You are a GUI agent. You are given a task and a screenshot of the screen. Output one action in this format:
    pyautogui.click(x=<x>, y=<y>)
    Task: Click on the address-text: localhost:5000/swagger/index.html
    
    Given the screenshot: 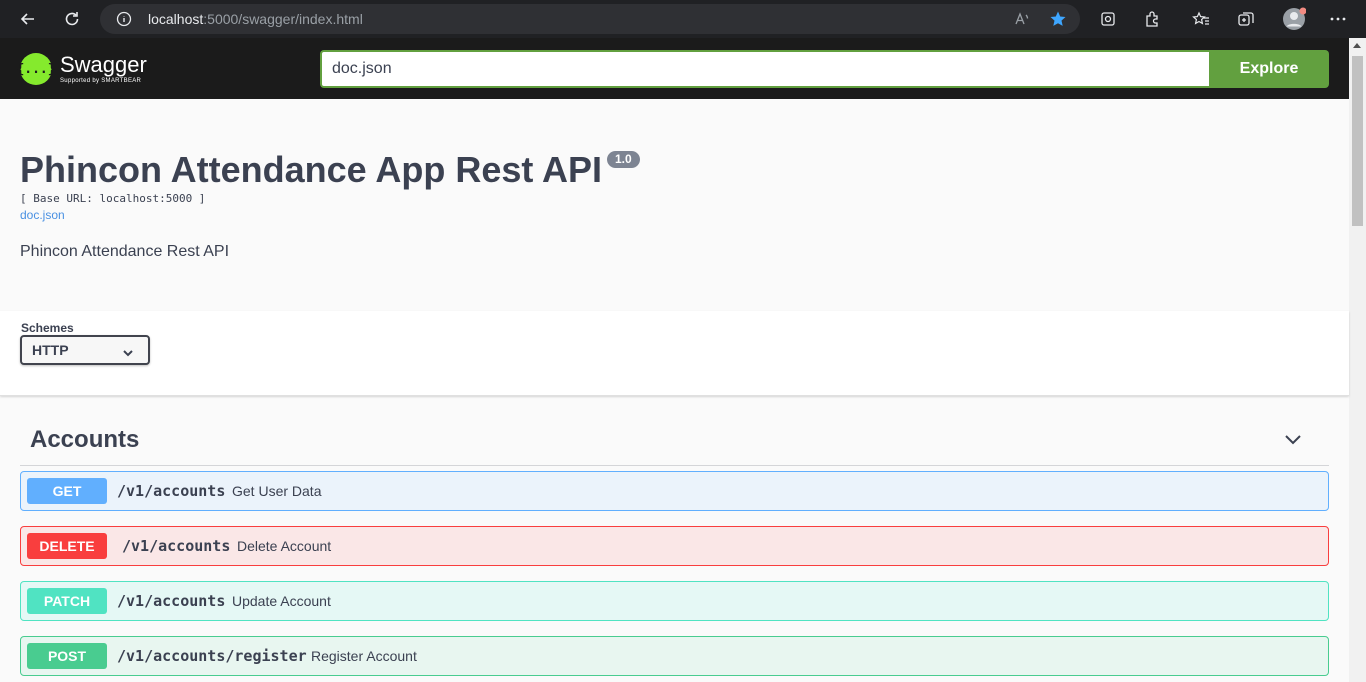 What is the action you would take?
    pyautogui.click(x=255, y=19)
    